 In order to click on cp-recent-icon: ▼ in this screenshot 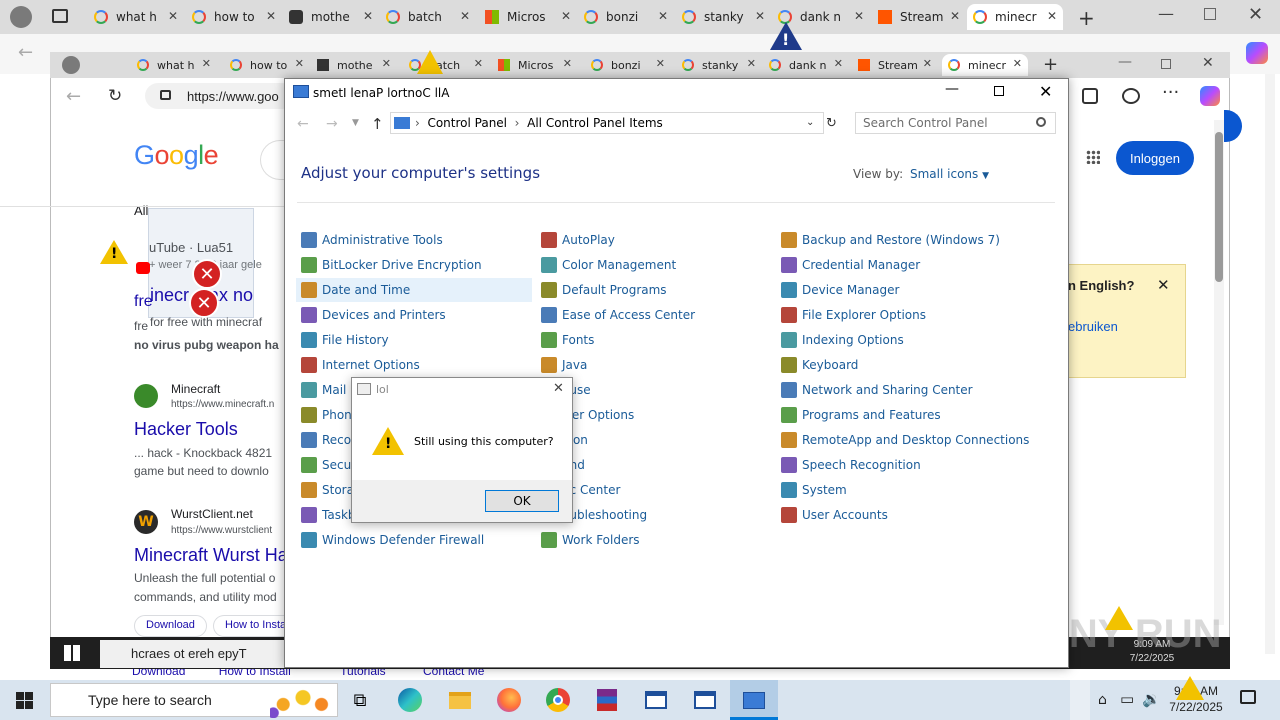, I will do `click(355, 123)`.